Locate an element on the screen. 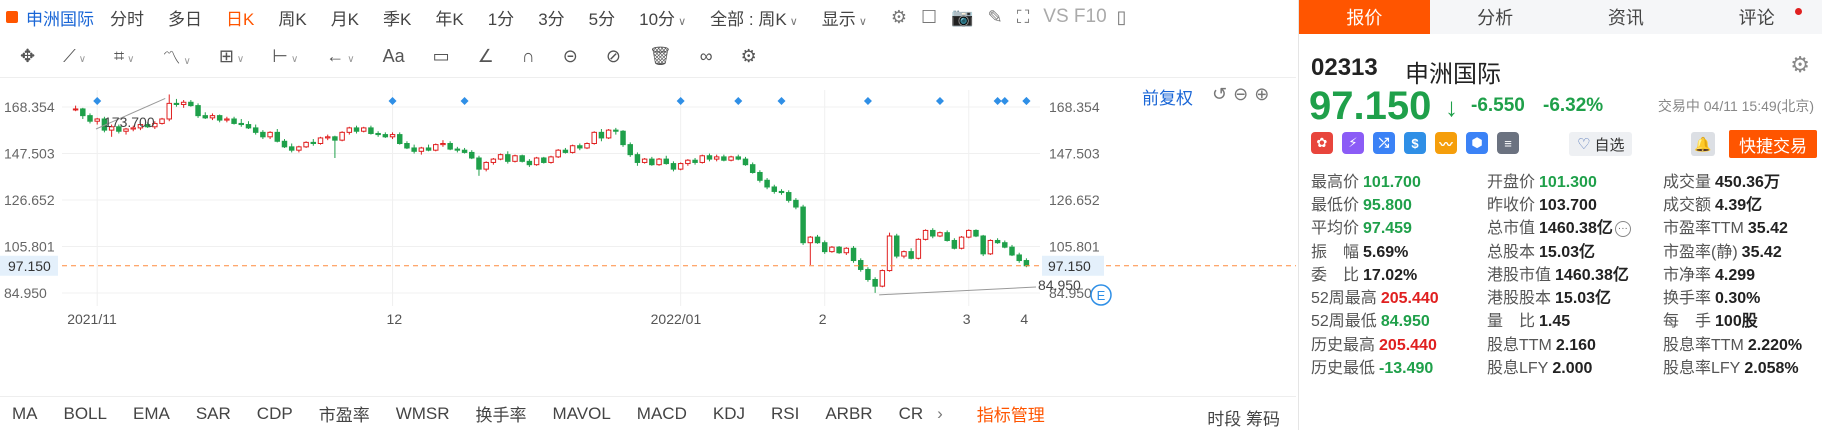 The image size is (1822, 430). lightning-icon: ⚡ is located at coordinates (1353, 143).